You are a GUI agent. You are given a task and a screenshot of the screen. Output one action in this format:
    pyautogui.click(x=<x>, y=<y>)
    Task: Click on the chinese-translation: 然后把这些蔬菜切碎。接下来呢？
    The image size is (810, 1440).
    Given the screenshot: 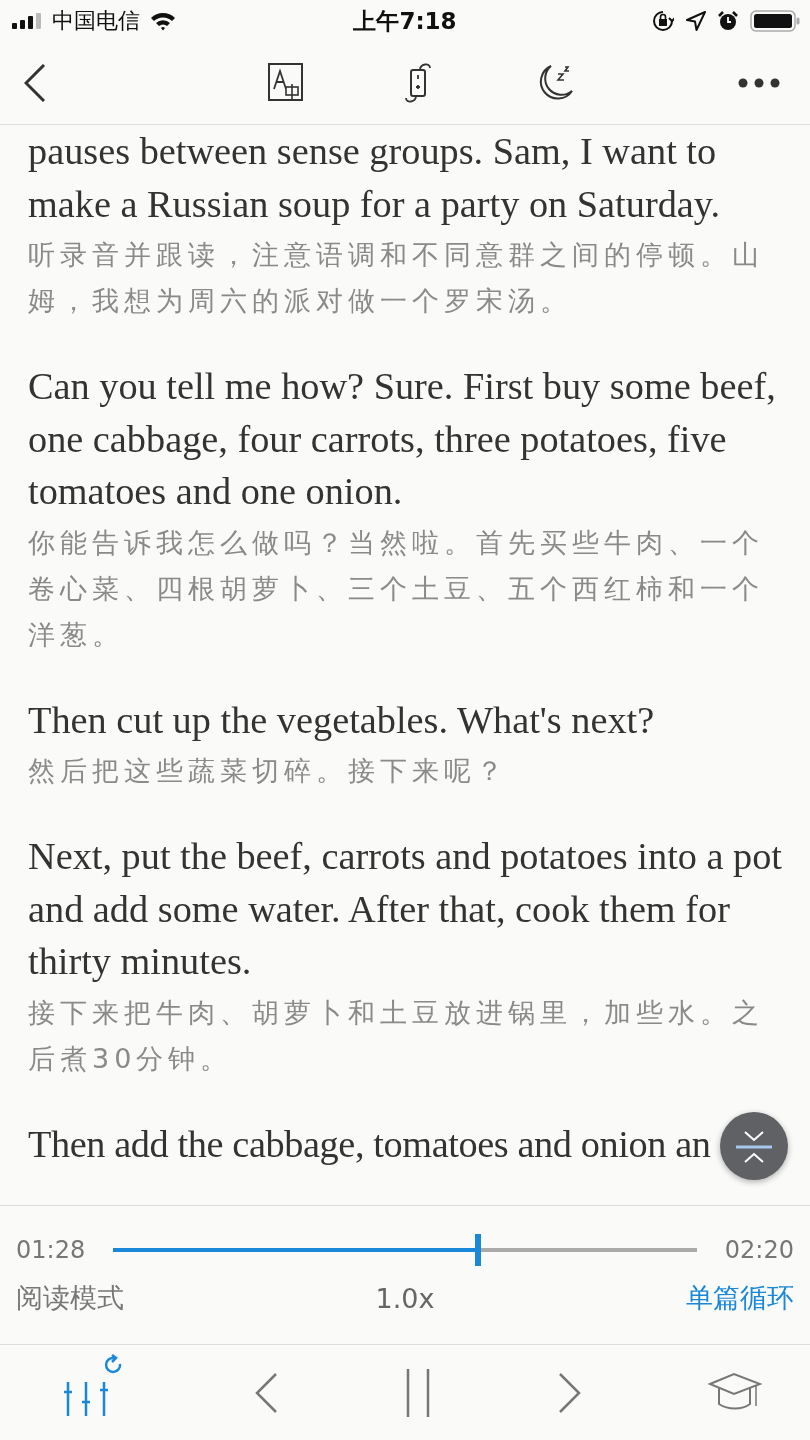 What is the action you would take?
    pyautogui.click(x=268, y=771)
    